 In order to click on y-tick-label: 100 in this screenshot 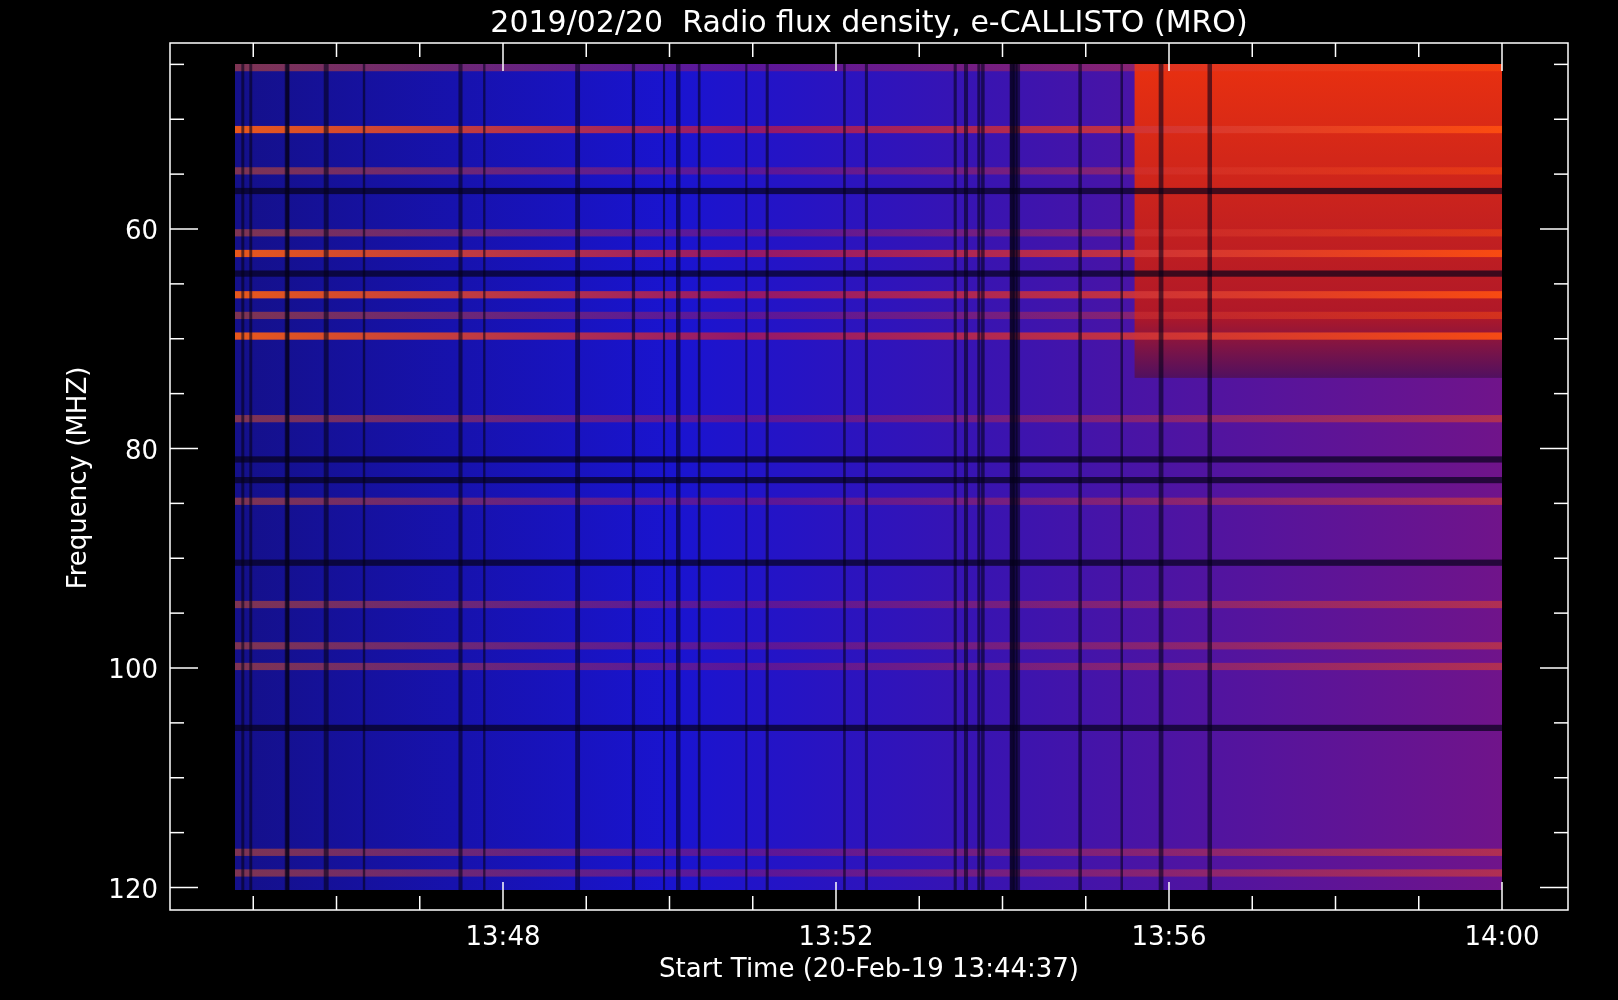, I will do `click(133, 669)`.